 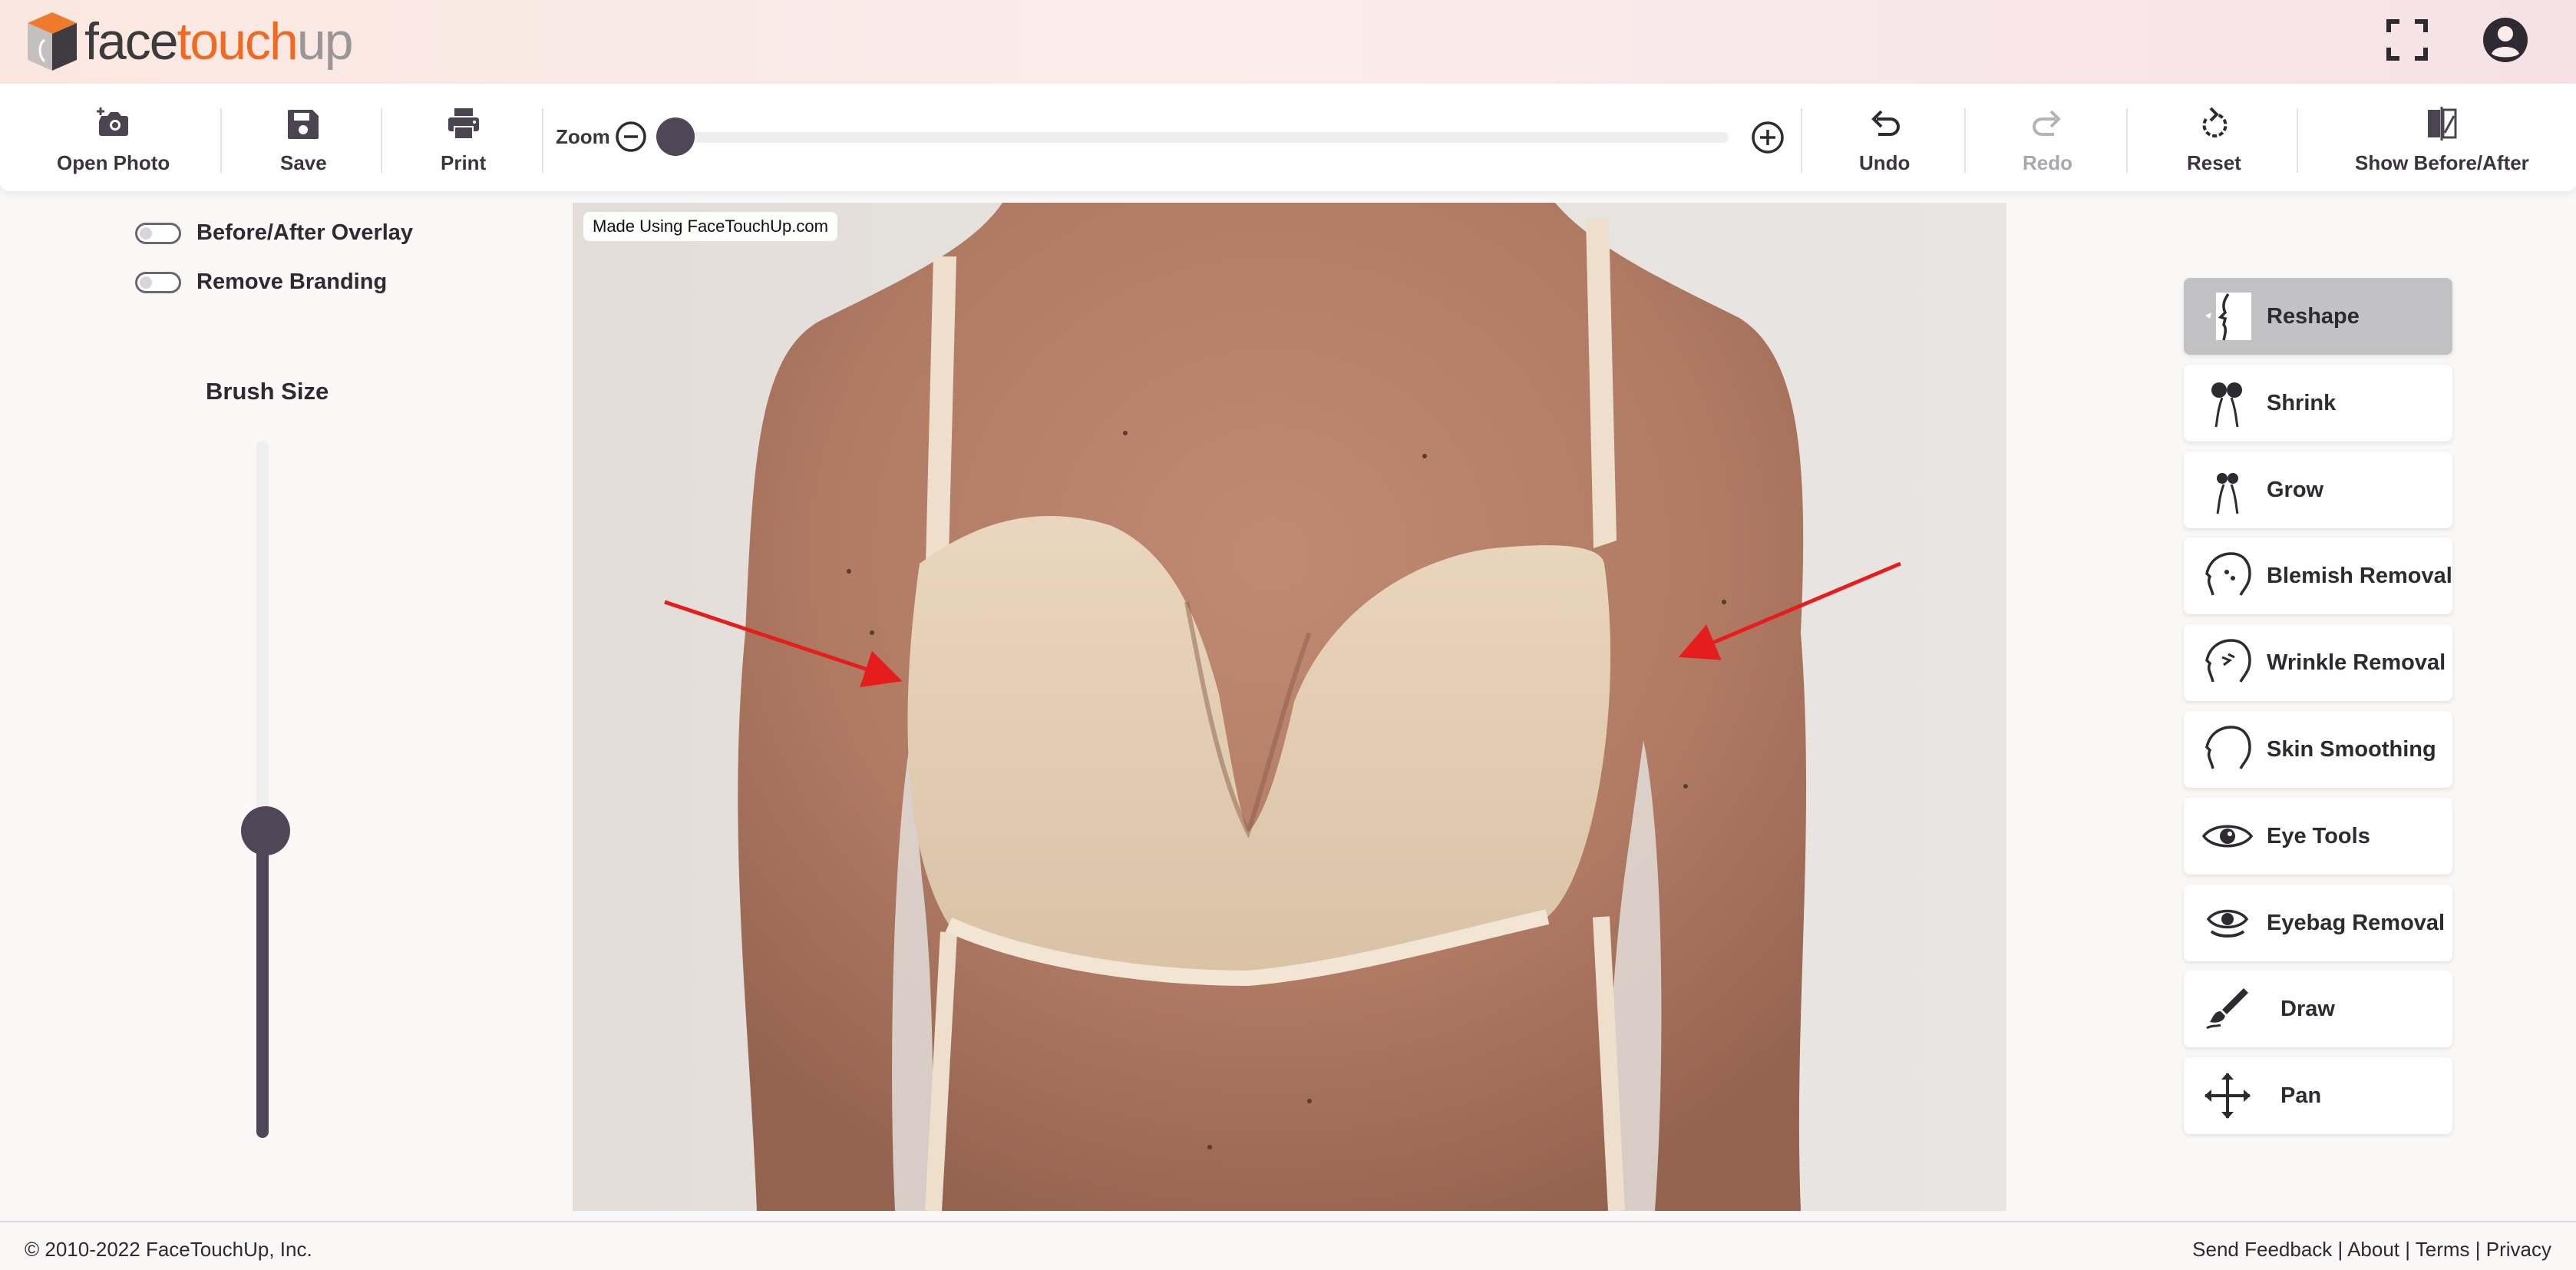 What do you see at coordinates (305, 232) in the screenshot?
I see `before-after-overlay-label: Before/After Overlay` at bounding box center [305, 232].